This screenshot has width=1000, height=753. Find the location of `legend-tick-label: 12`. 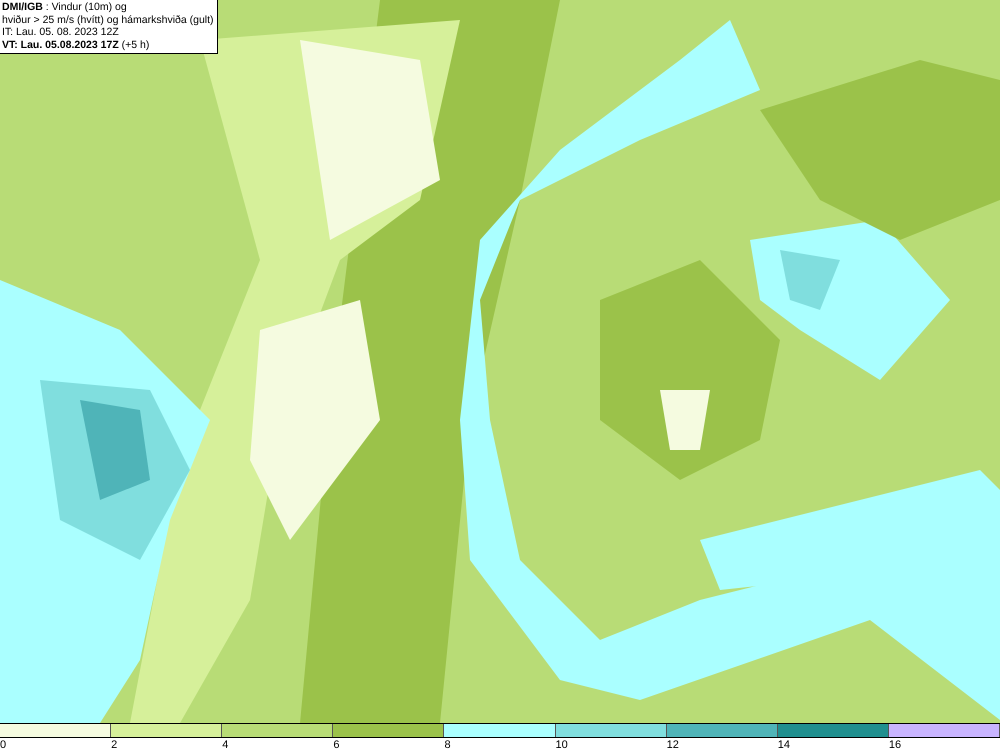

legend-tick-label: 12 is located at coordinates (672, 745).